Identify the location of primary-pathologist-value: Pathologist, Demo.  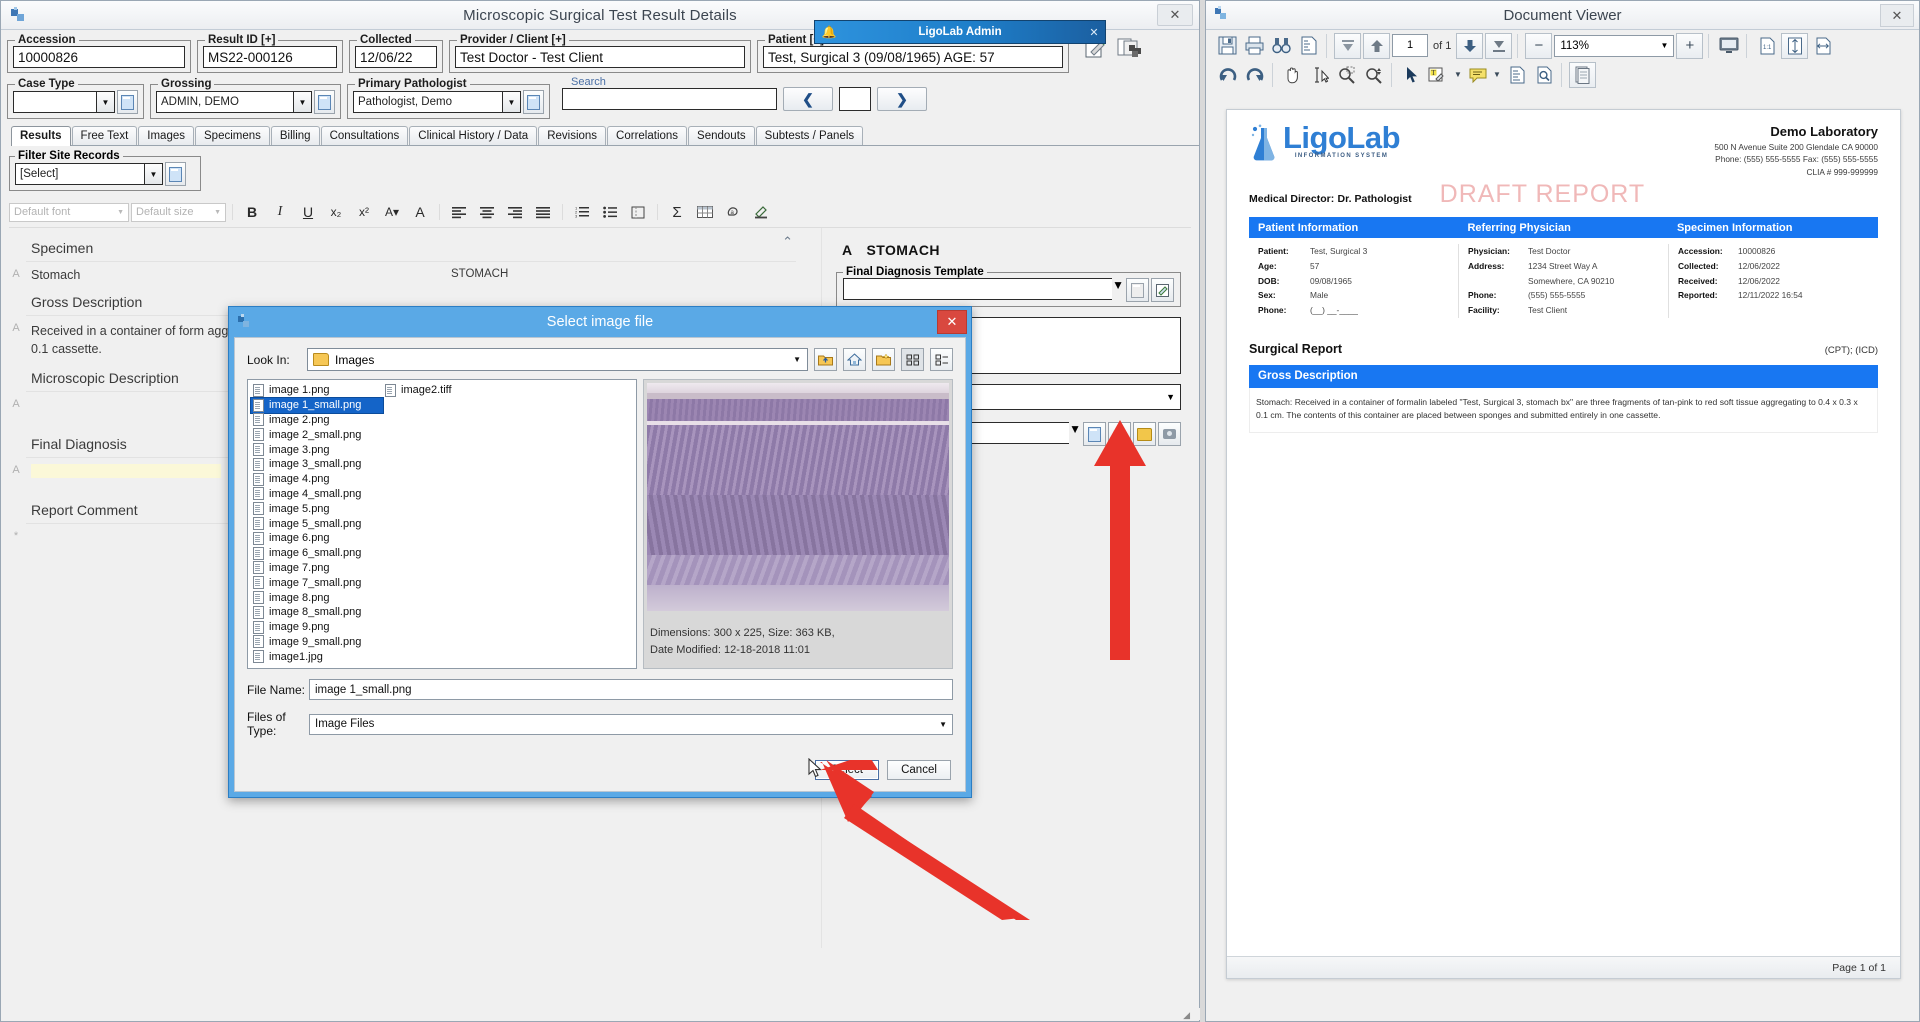
(427, 102).